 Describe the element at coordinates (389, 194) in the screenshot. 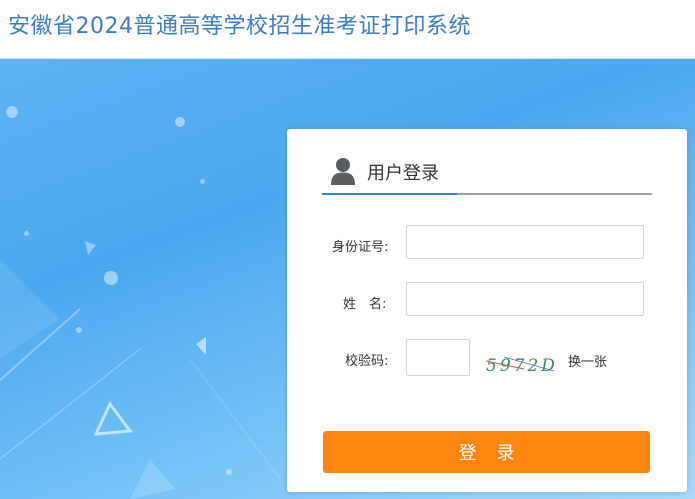

I see `header-accent-underline` at that location.